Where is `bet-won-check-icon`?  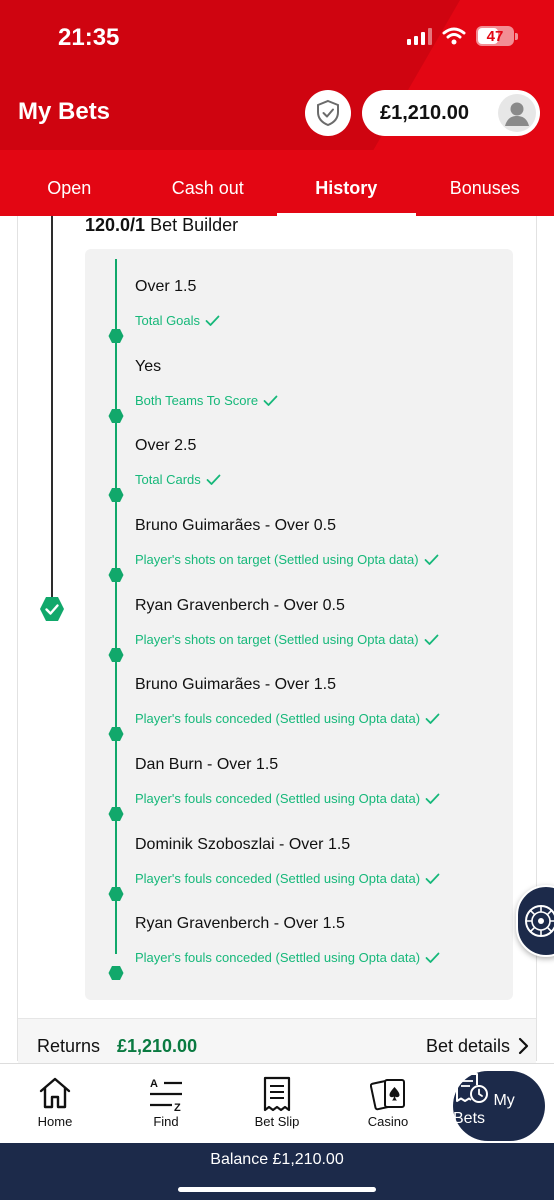
bet-won-check-icon is located at coordinates (52, 609).